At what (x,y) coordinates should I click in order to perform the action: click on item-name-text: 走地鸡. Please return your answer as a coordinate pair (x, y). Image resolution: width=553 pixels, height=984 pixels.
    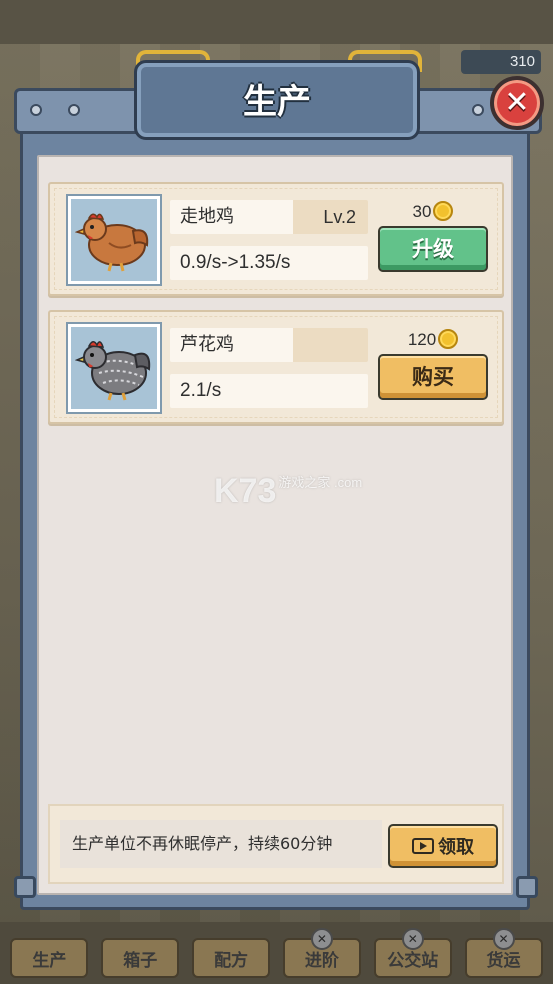
    Looking at the image, I should click on (207, 216).